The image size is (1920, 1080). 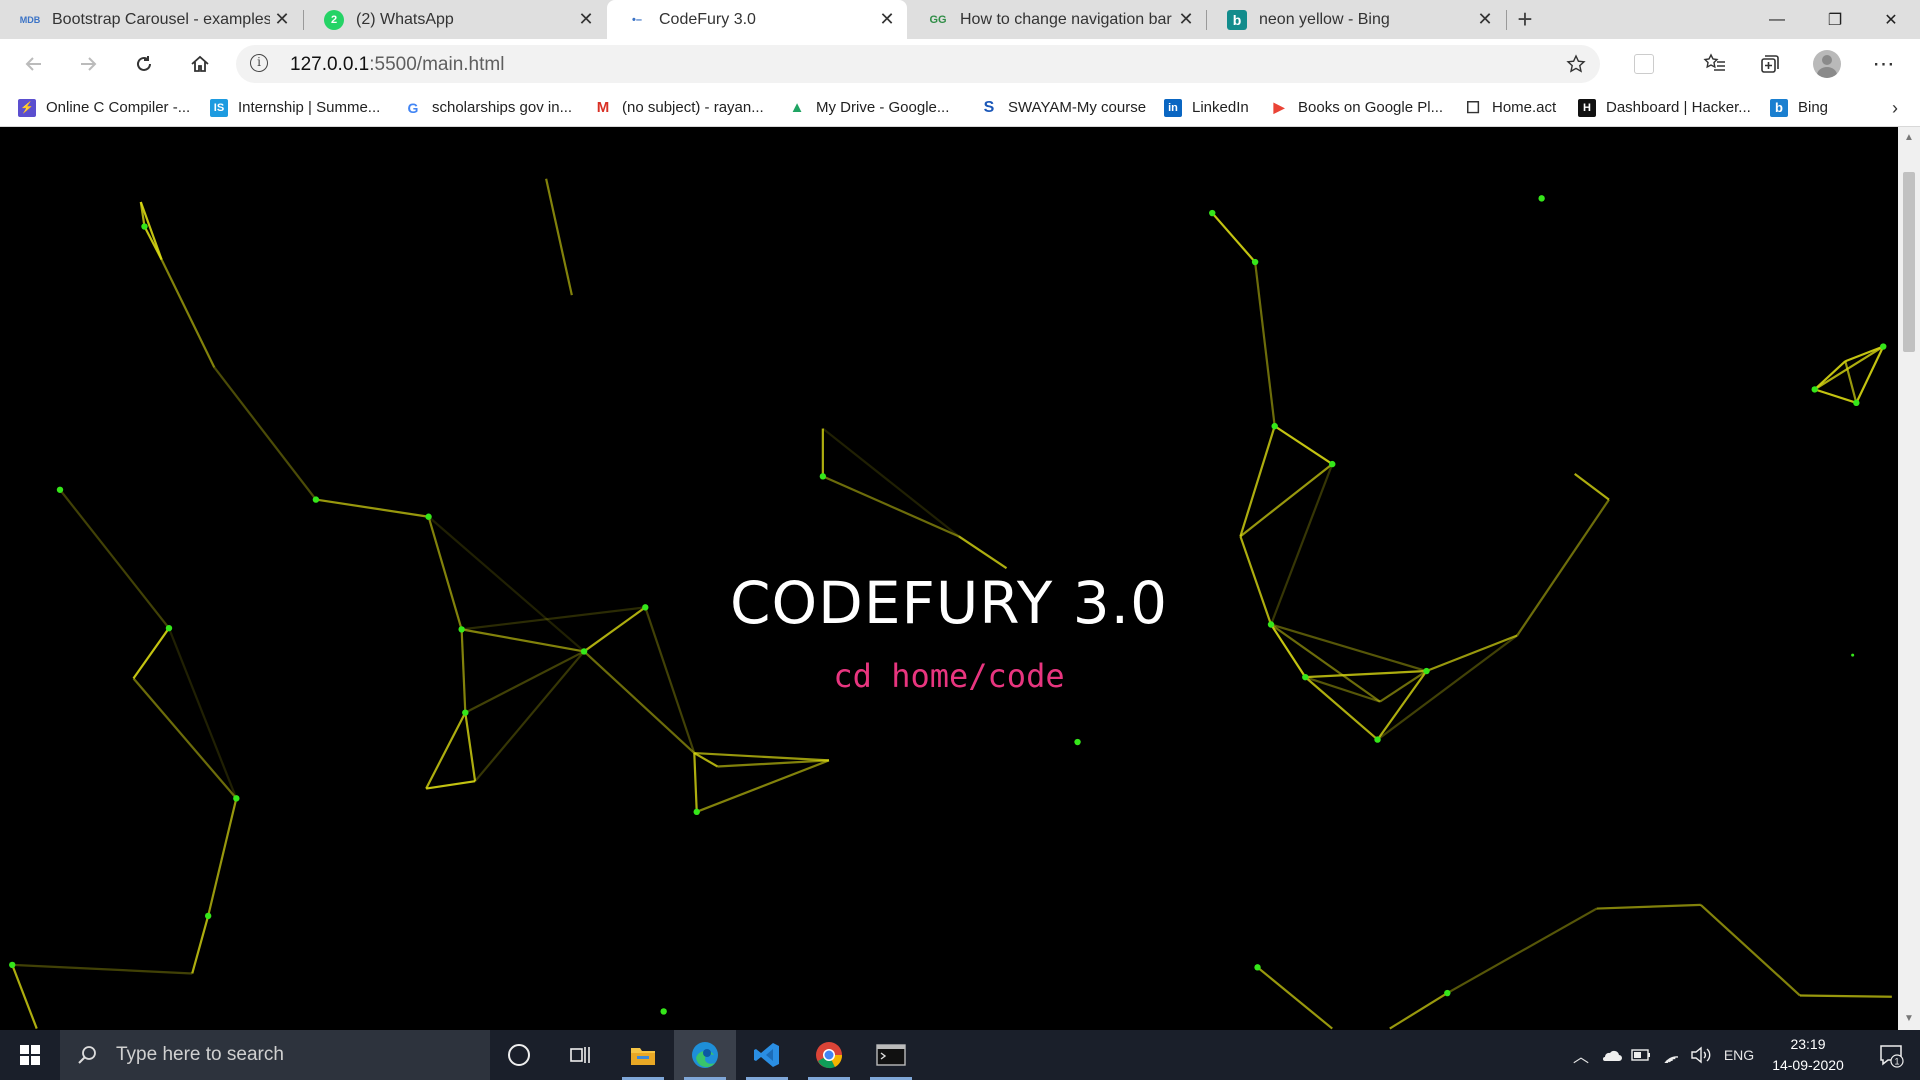 I want to click on mdb-icon: MDB, so click(x=30, y=19).